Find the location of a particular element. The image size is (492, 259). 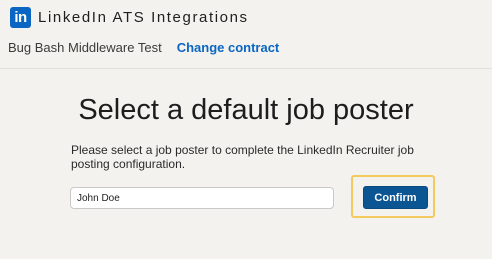

contract-bar: Bug Bash Middleware Test Change contract is located at coordinates (143, 47).